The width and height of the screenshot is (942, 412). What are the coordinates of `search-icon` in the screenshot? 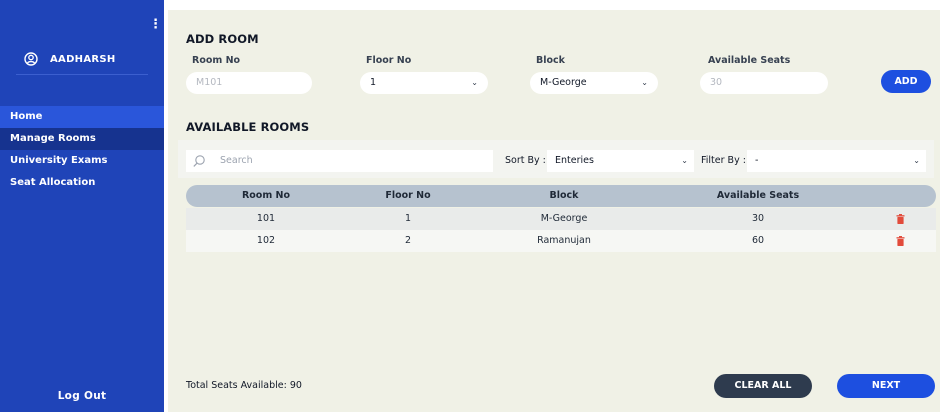 It's located at (199, 161).